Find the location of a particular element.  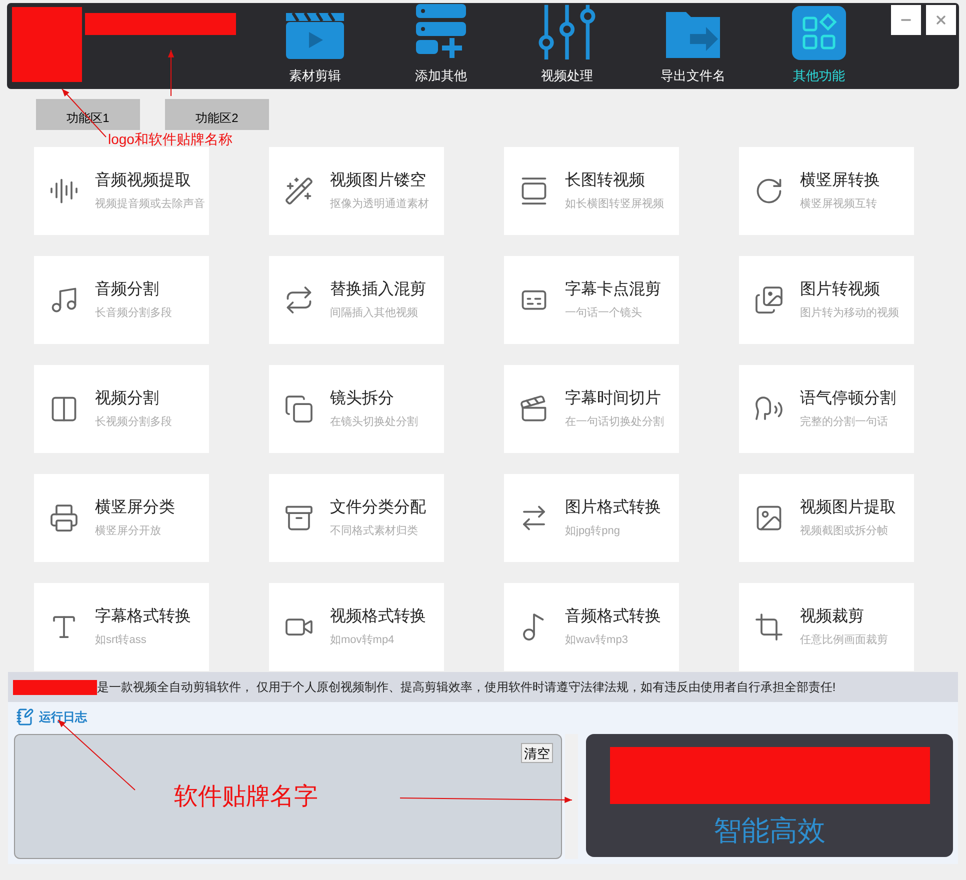

tool-card: 替换插入混剪 间隔插入其他视频 is located at coordinates (356, 300).